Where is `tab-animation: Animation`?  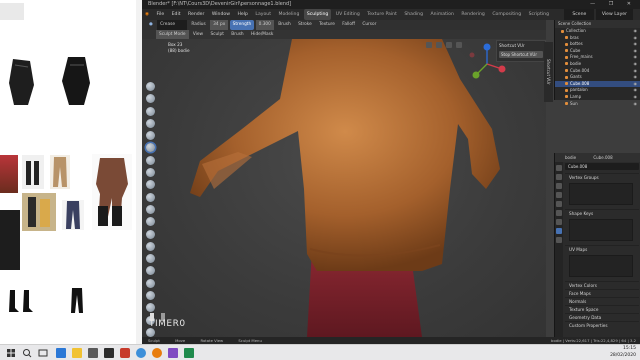 tab-animation: Animation is located at coordinates (441, 14).